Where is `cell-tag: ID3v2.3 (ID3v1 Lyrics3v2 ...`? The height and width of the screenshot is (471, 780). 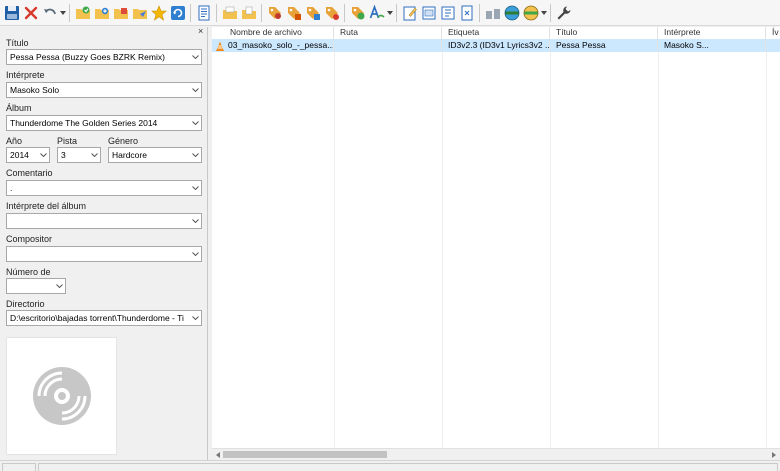
cell-tag: ID3v2.3 (ID3v1 Lyrics3v2 ... is located at coordinates (496, 45).